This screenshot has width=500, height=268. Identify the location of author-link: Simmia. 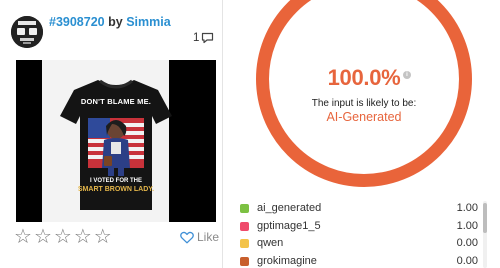
(148, 22).